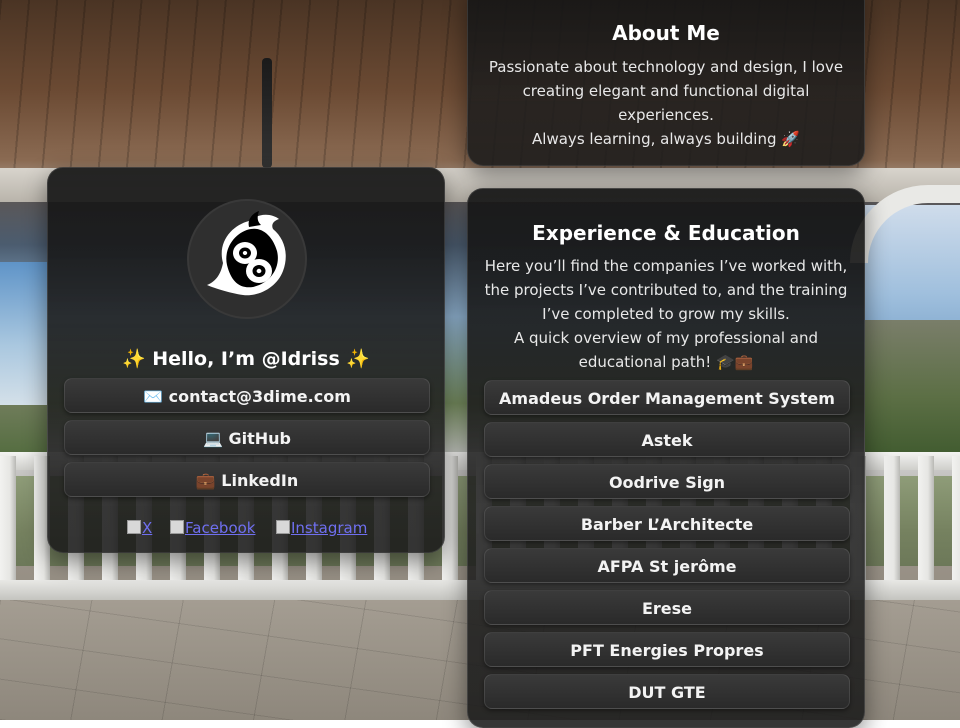 Image resolution: width=960 pixels, height=728 pixels. I want to click on social-link-facebook: Facebook, so click(212, 528).